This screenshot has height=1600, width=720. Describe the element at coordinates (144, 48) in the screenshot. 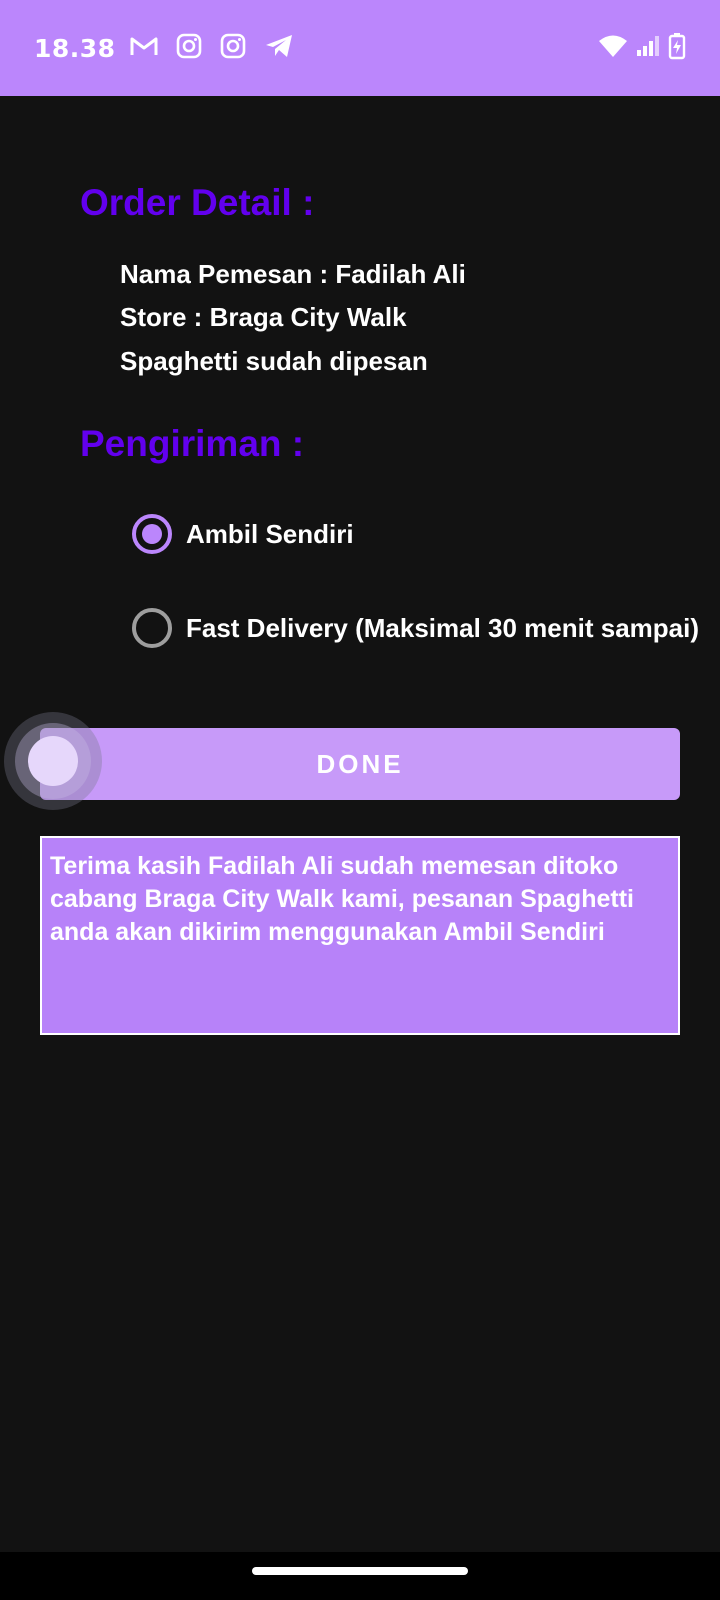

I see `gmail-icon` at that location.